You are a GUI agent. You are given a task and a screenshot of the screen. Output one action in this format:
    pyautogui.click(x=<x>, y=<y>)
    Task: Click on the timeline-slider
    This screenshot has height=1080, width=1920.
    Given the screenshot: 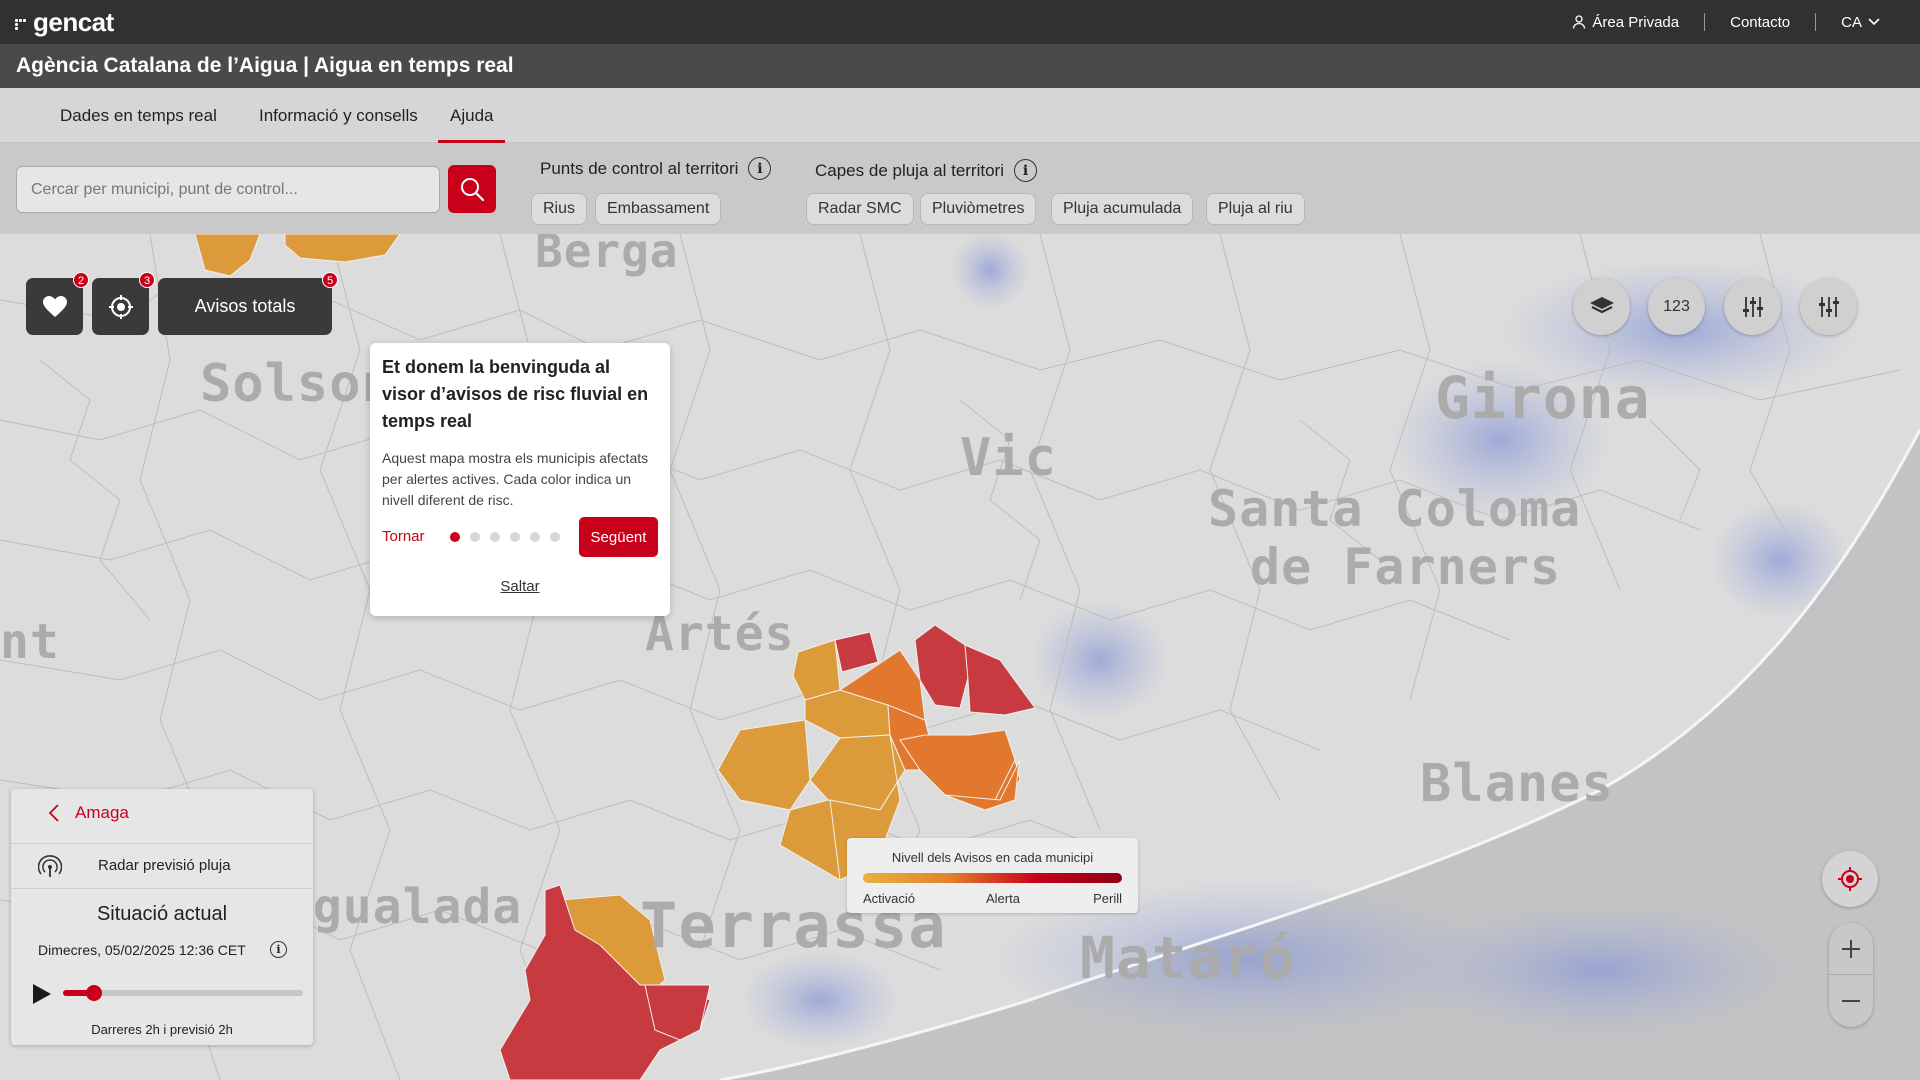 What is the action you would take?
    pyautogui.click(x=183, y=993)
    